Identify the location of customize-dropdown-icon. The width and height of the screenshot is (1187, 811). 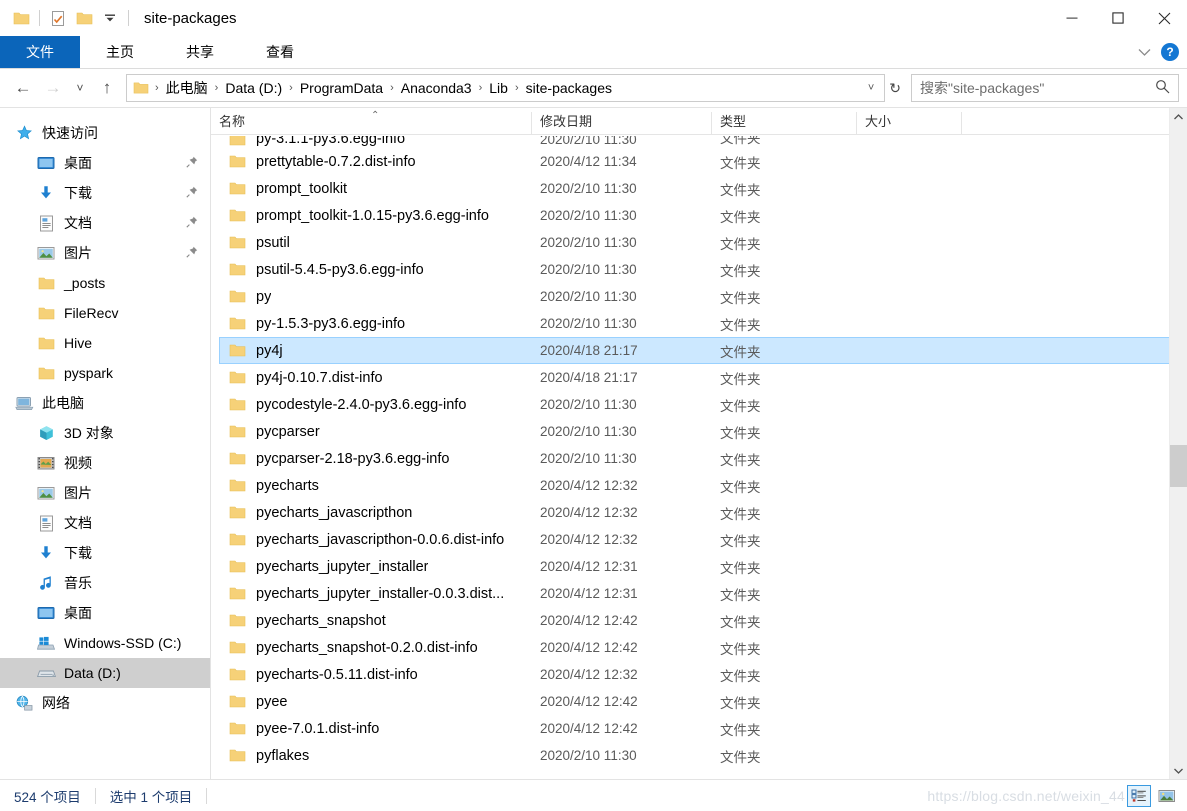
(110, 18).